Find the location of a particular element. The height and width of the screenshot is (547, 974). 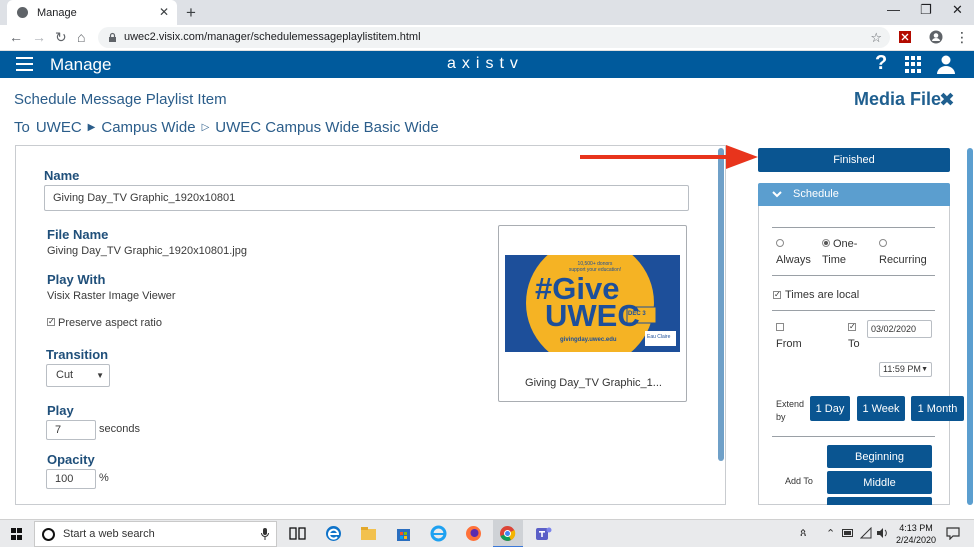

transition-value: Cut is located at coordinates (65, 375).